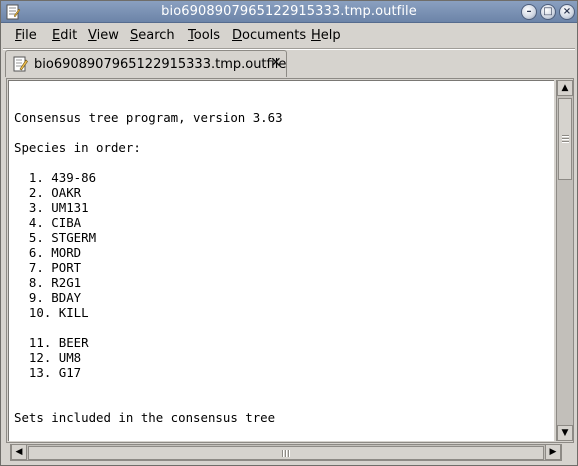 The width and height of the screenshot is (578, 466). I want to click on maximize-button: □, so click(548, 12).